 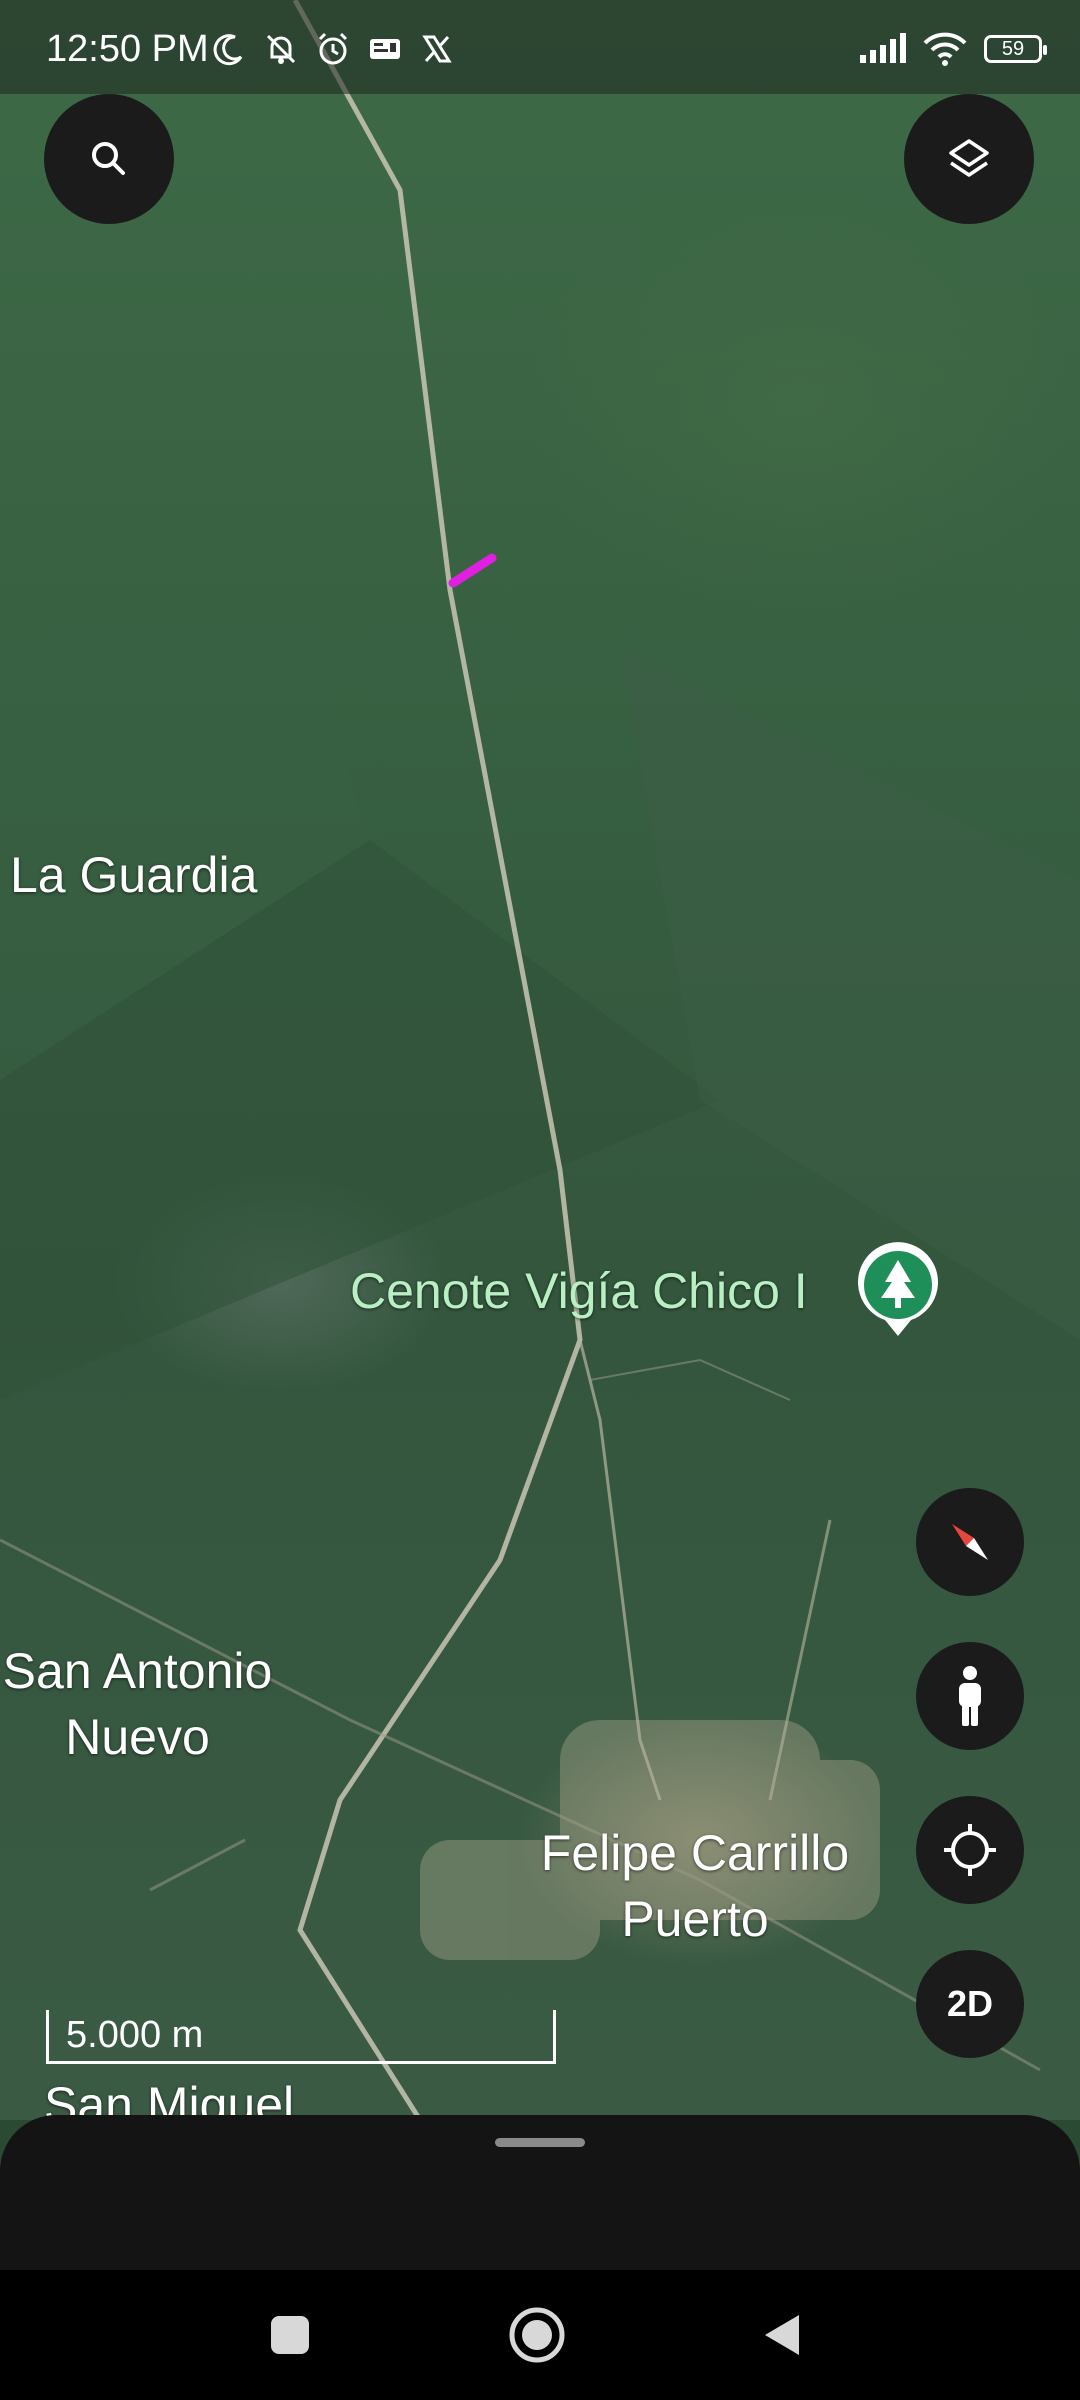 What do you see at coordinates (229, 49) in the screenshot?
I see `moon-icon` at bounding box center [229, 49].